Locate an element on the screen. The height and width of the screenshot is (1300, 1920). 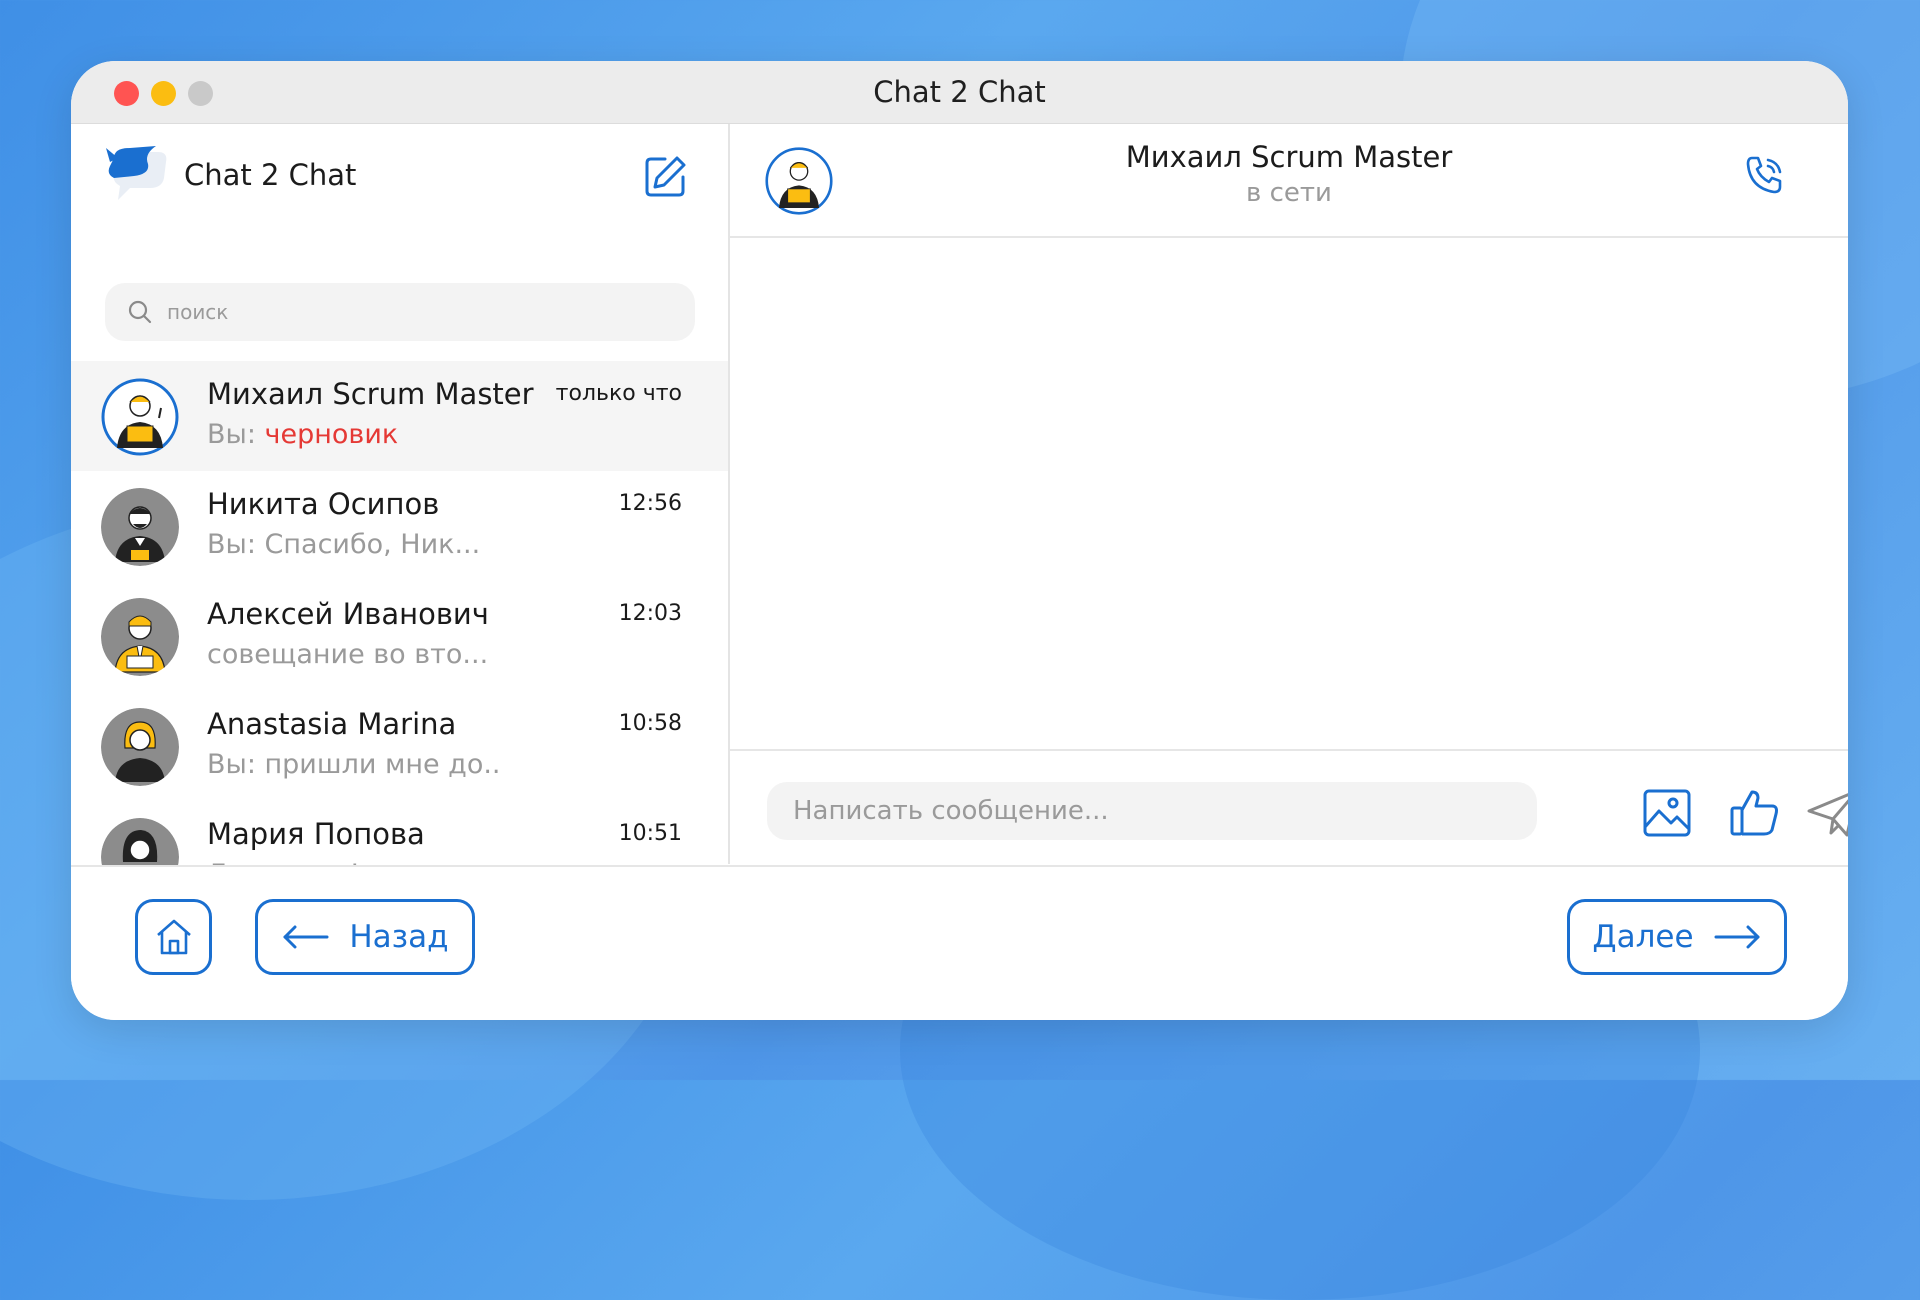
search-box is located at coordinates (400, 312).